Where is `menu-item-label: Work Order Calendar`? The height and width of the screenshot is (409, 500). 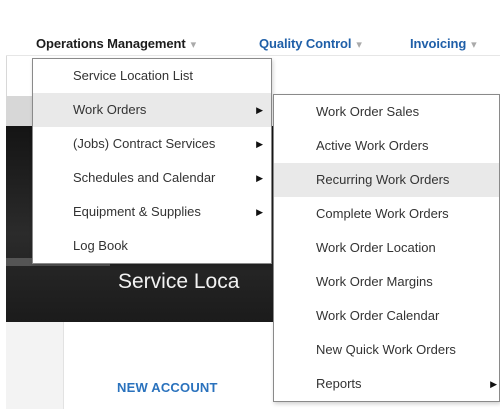
menu-item-label: Work Order Calendar is located at coordinates (378, 315).